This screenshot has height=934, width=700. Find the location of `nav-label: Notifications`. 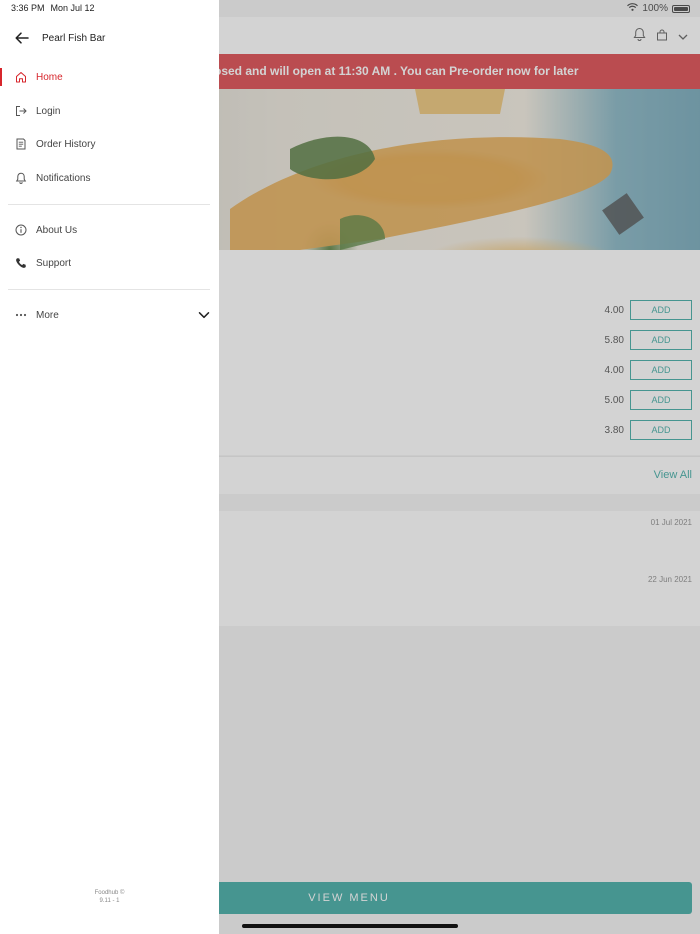

nav-label: Notifications is located at coordinates (63, 178).